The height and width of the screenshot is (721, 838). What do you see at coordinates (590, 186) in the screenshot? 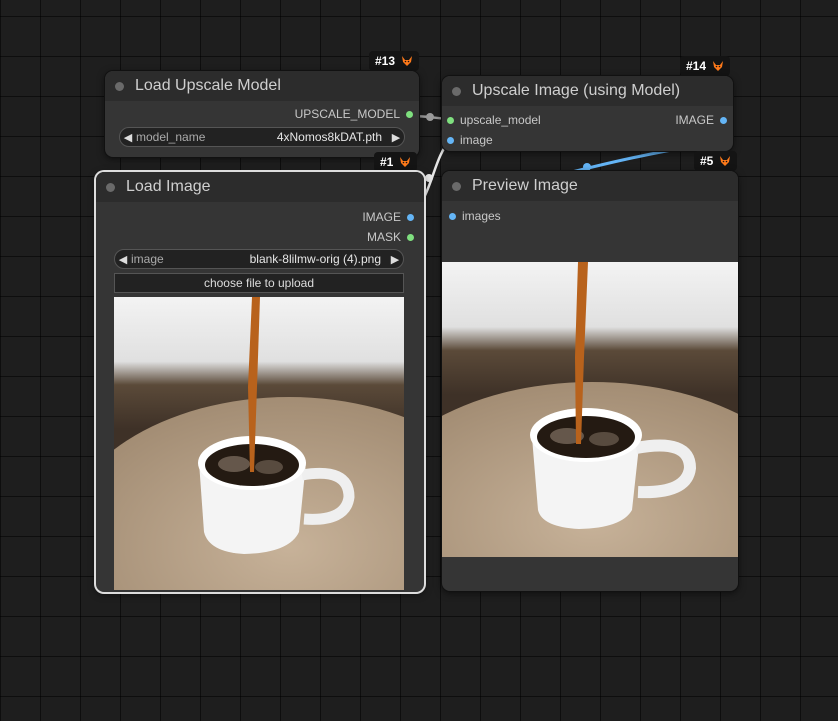
I see `node-header: Preview Image` at bounding box center [590, 186].